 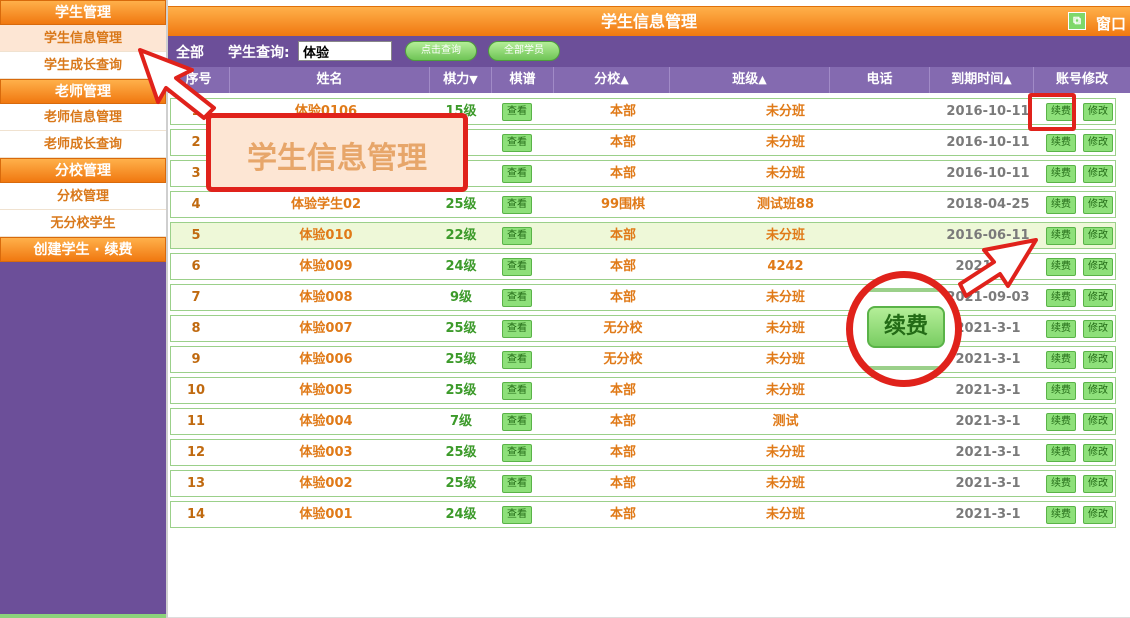 What do you see at coordinates (345, 51) in the screenshot?
I see `search-input` at bounding box center [345, 51].